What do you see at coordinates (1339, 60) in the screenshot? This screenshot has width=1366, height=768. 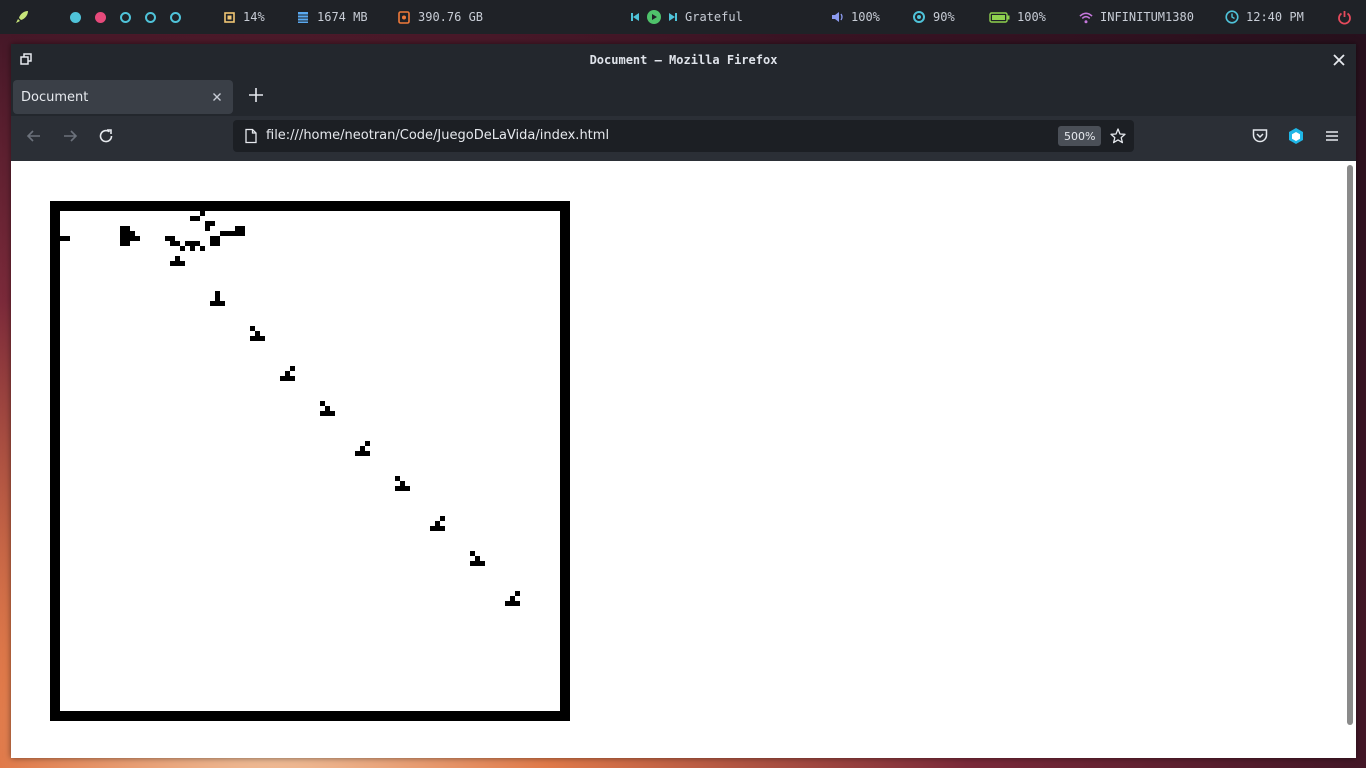 I see `close-window-icon` at bounding box center [1339, 60].